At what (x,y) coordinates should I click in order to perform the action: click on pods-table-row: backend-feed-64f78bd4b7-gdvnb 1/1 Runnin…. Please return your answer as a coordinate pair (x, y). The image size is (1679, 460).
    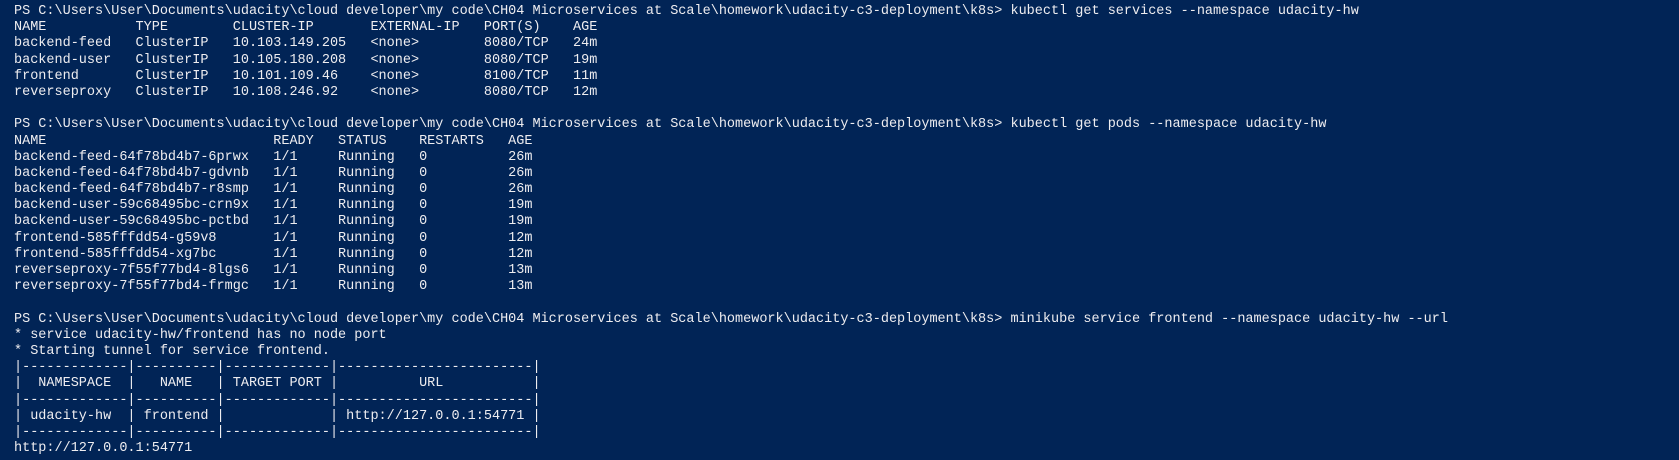
    Looking at the image, I should click on (273, 173).